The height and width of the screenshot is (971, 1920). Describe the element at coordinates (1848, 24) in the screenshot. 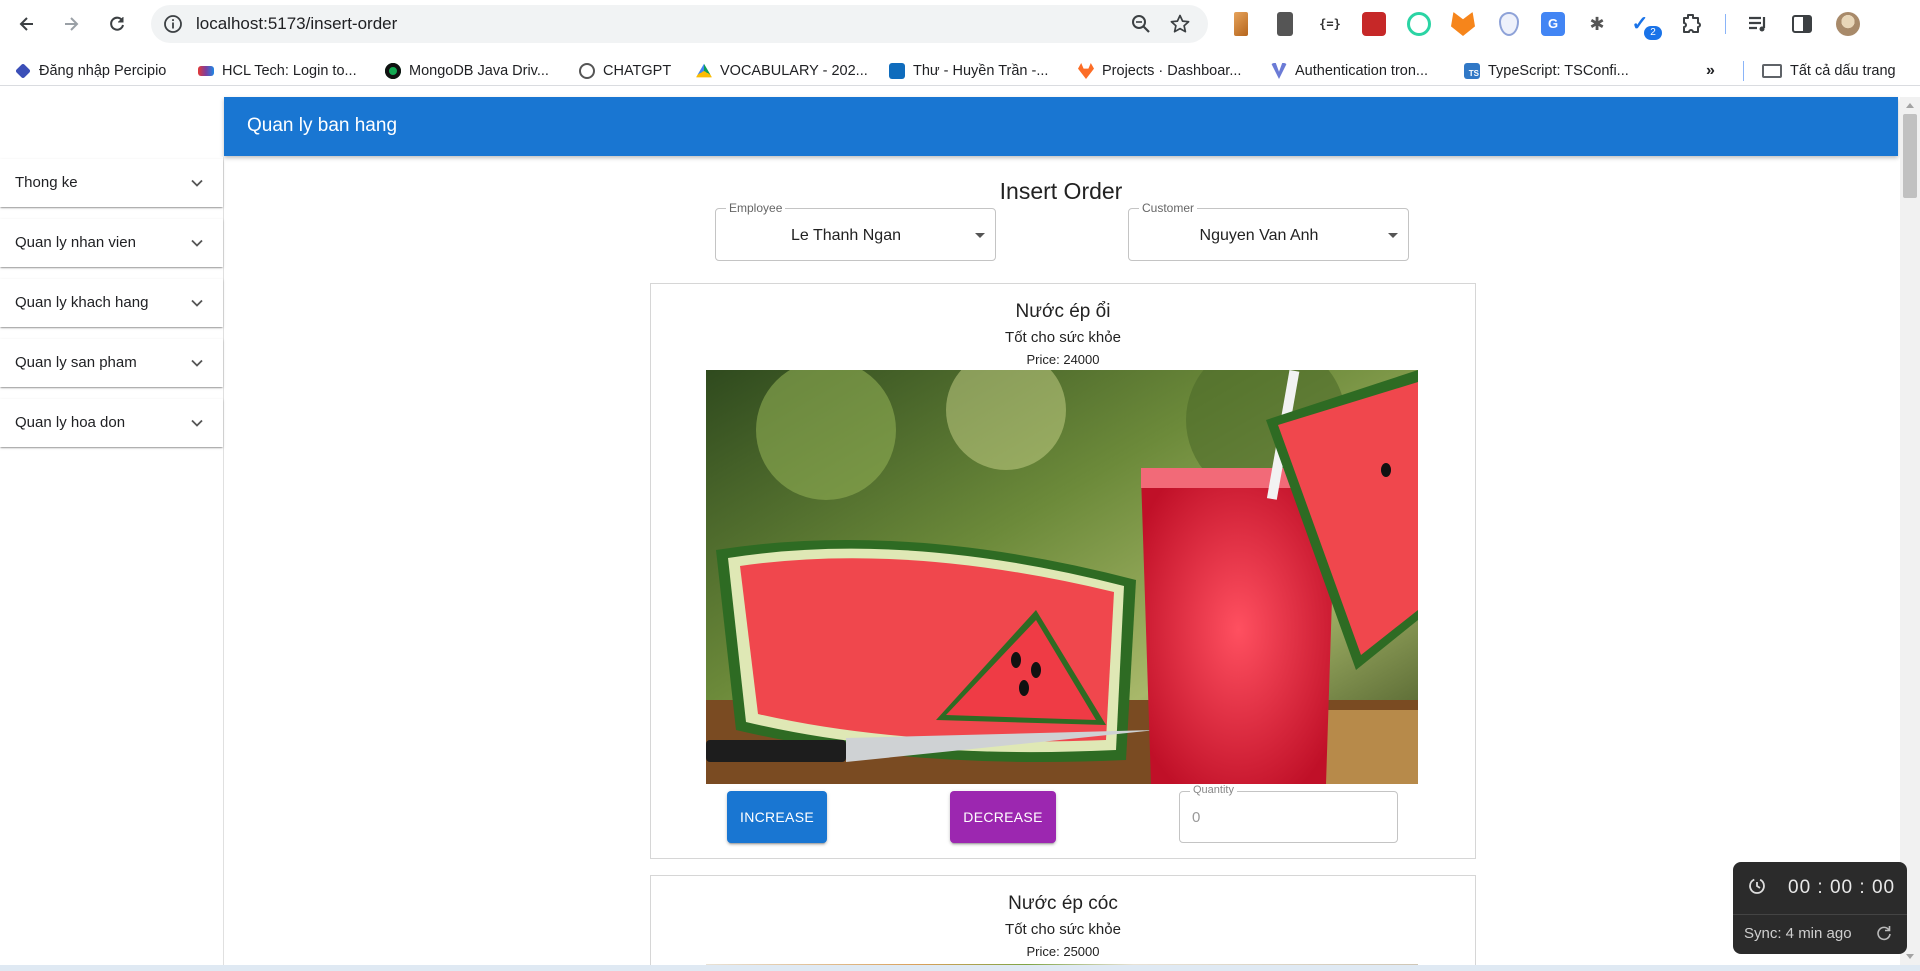

I see `profile-avatar` at that location.